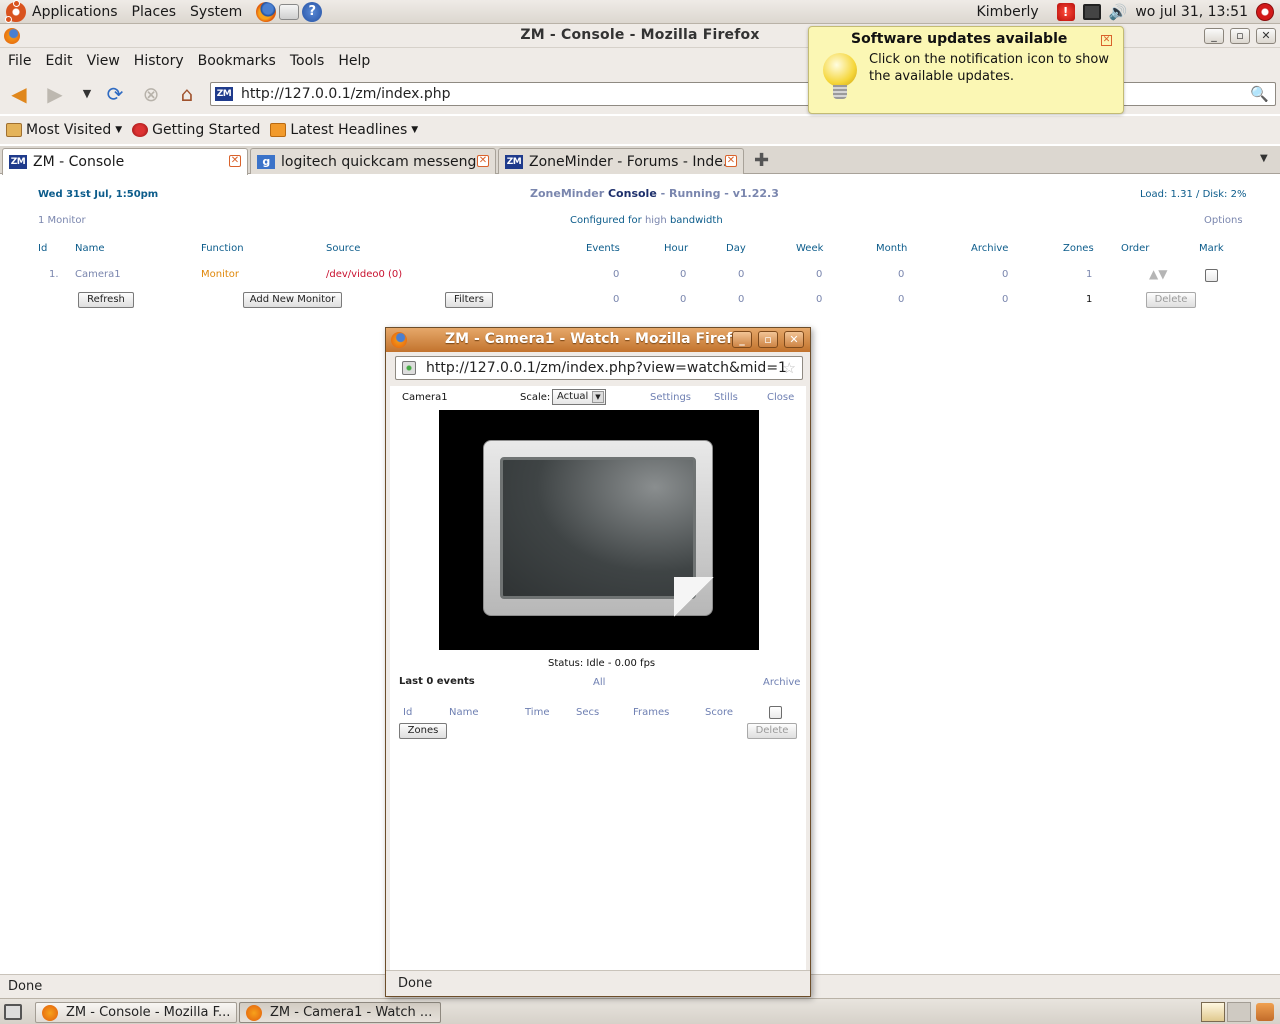 Image resolution: width=1280 pixels, height=1024 pixels. Describe the element at coordinates (125, 161) in the screenshot. I see `tab-zm-console: ZM ZM - Console ✕` at that location.